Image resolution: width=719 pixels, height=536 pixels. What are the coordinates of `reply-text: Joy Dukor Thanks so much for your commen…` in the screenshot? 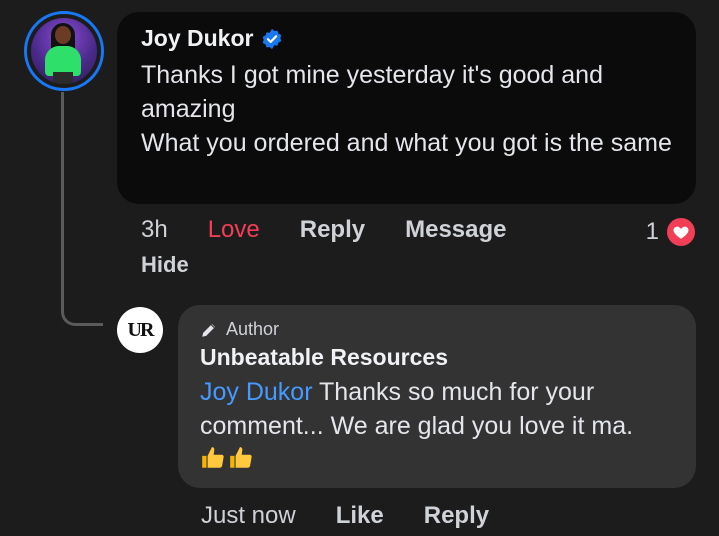 It's located at (437, 409).